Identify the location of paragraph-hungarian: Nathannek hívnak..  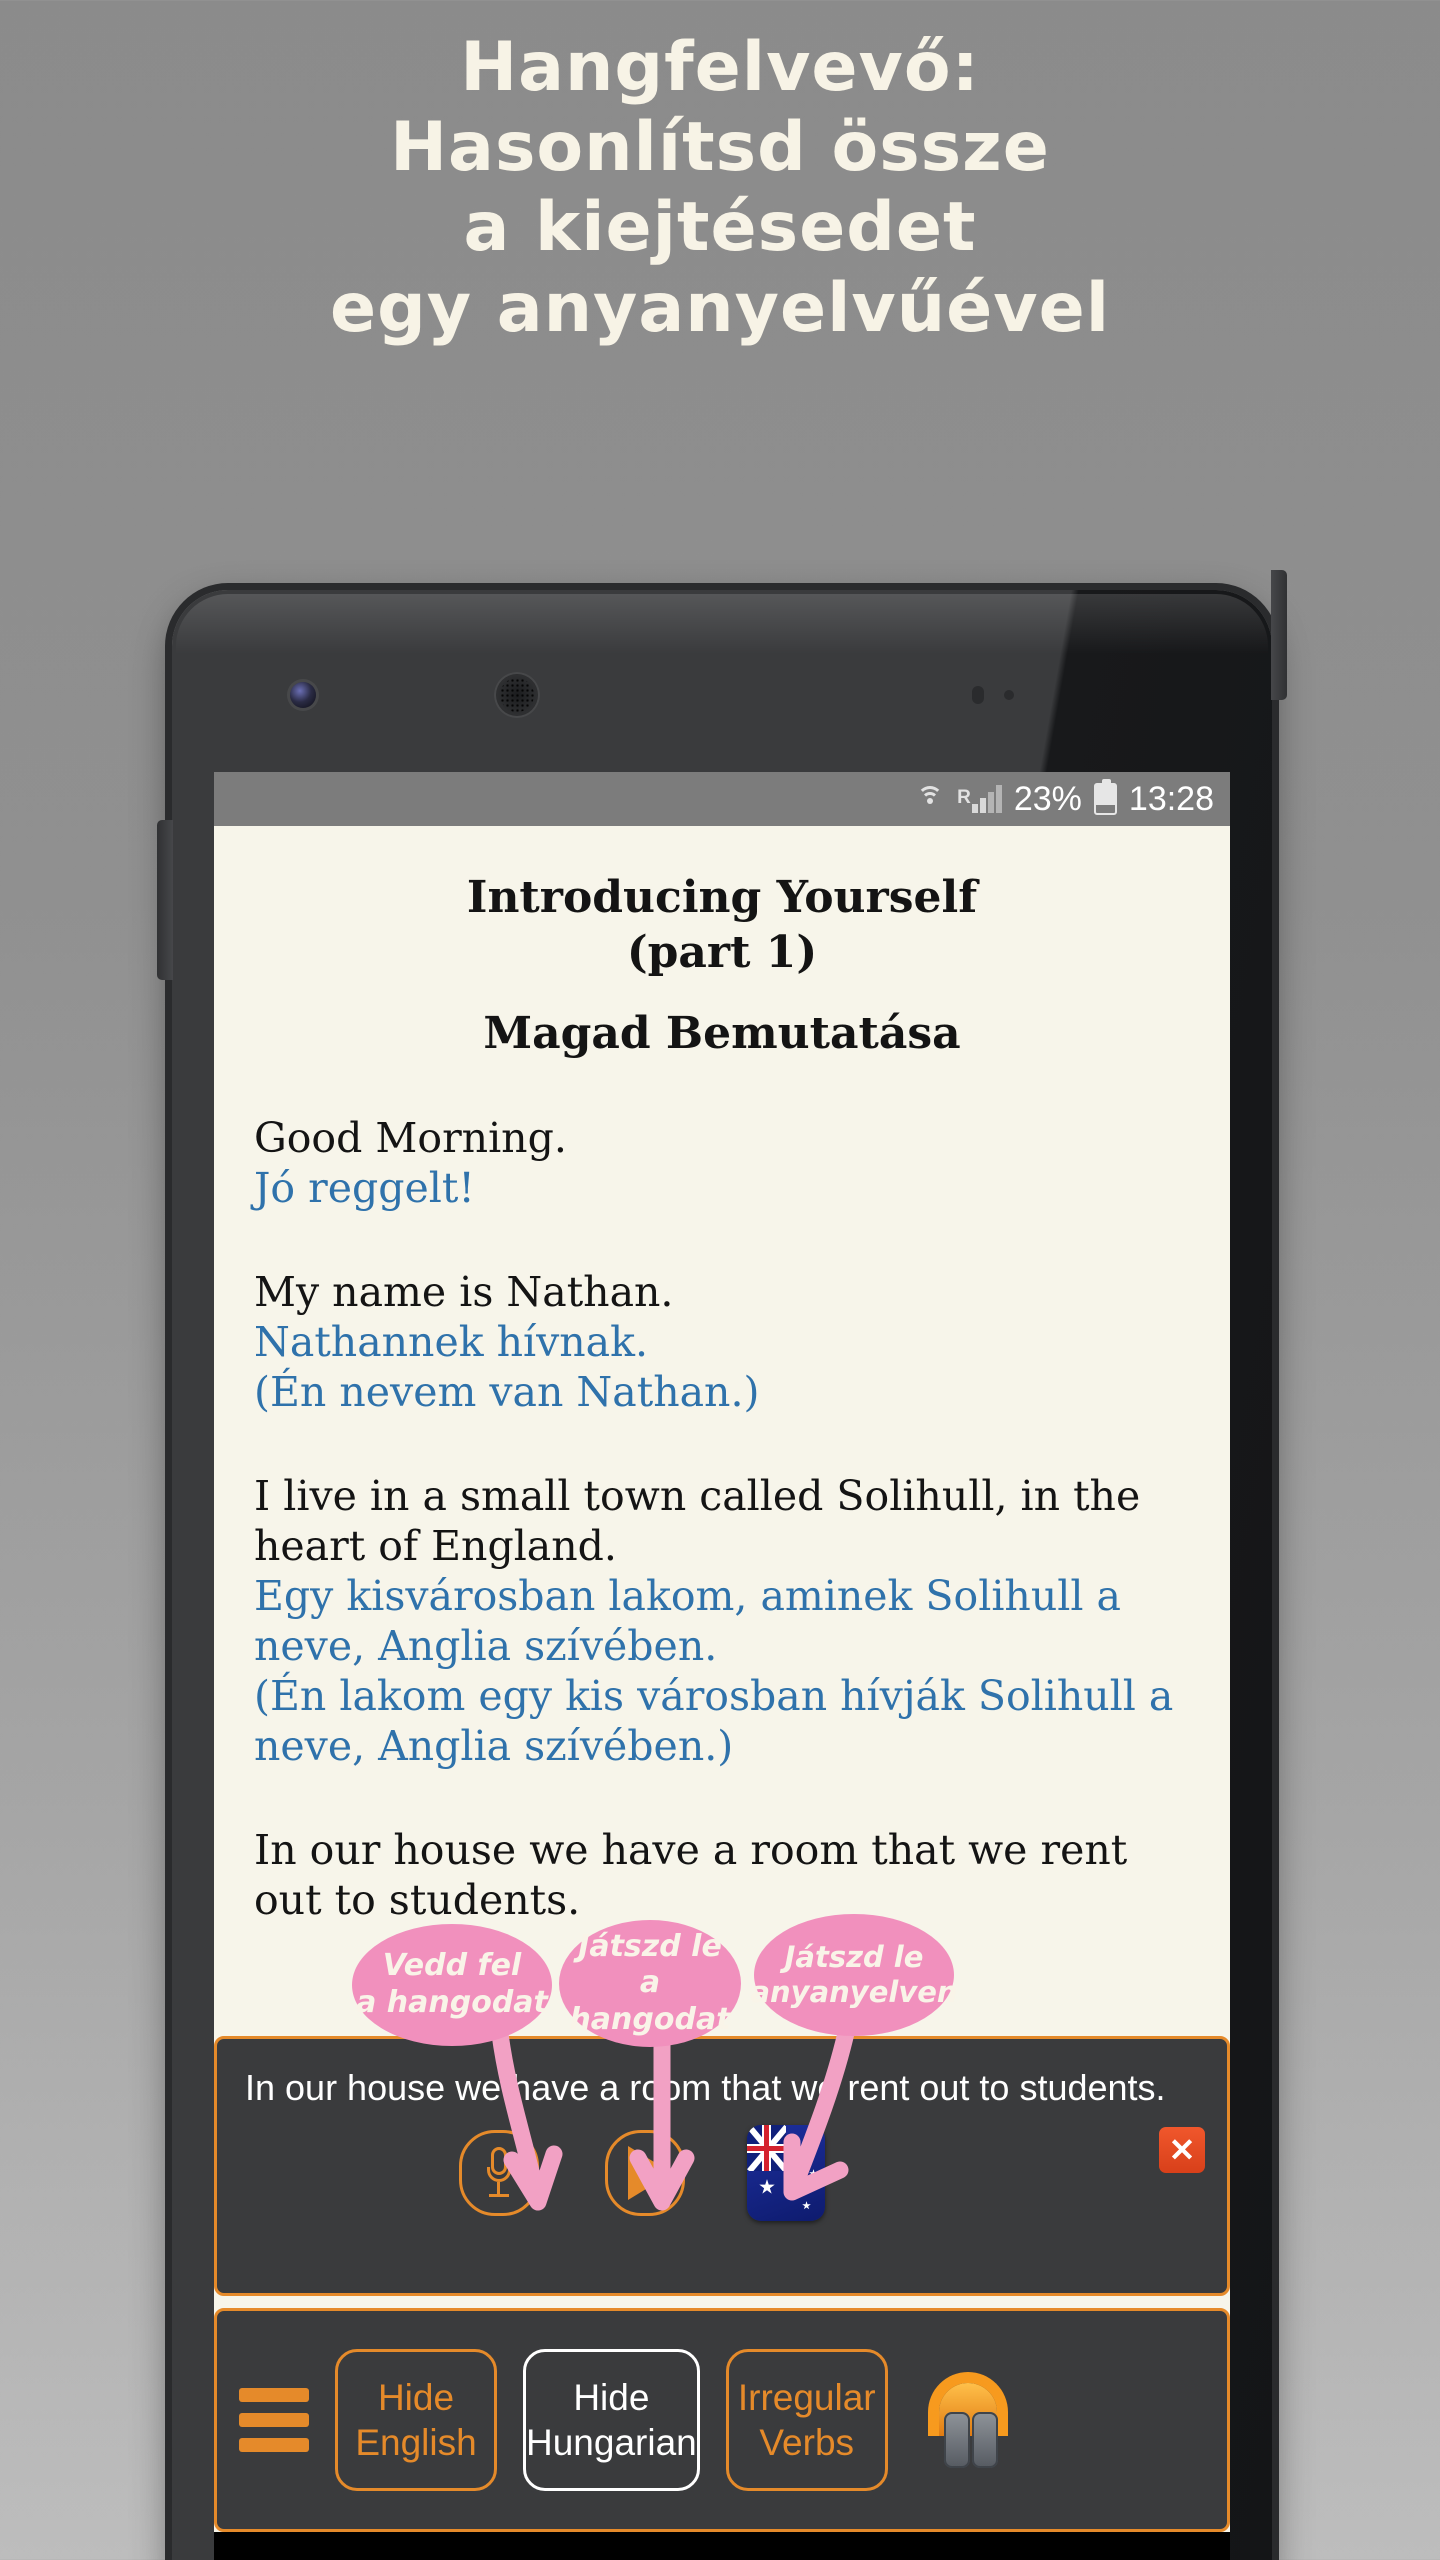
(451, 1342).